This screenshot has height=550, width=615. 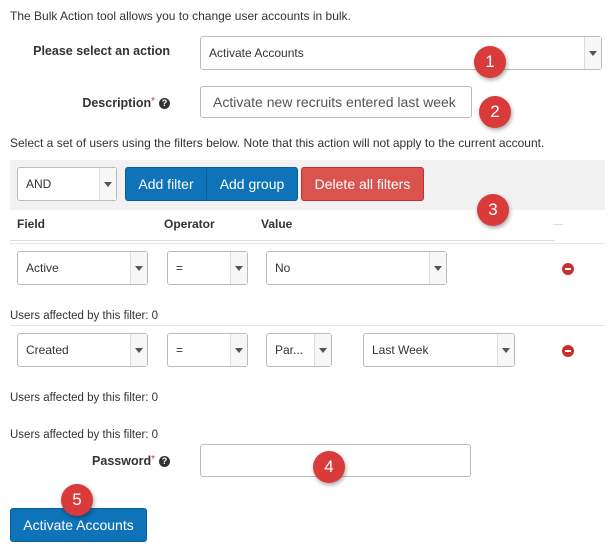 What do you see at coordinates (362, 184) in the screenshot?
I see `delete-all-filters-button: Delete all filters` at bounding box center [362, 184].